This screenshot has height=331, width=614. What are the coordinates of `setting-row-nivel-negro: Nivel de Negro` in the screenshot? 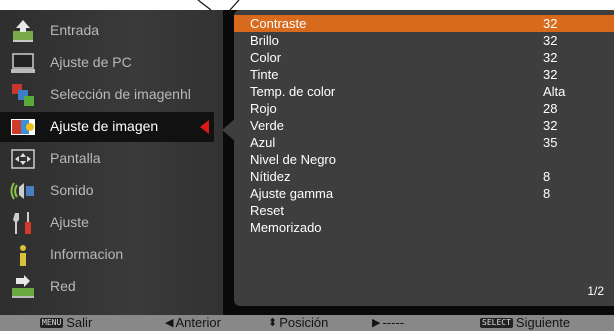 It's located at (424, 159).